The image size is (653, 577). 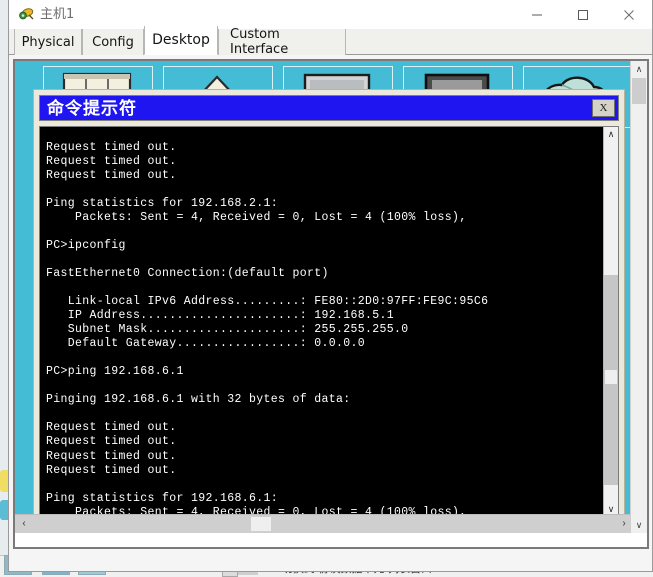 I want to click on desktop-vscrollbar: ∧ ∨, so click(x=638, y=297).